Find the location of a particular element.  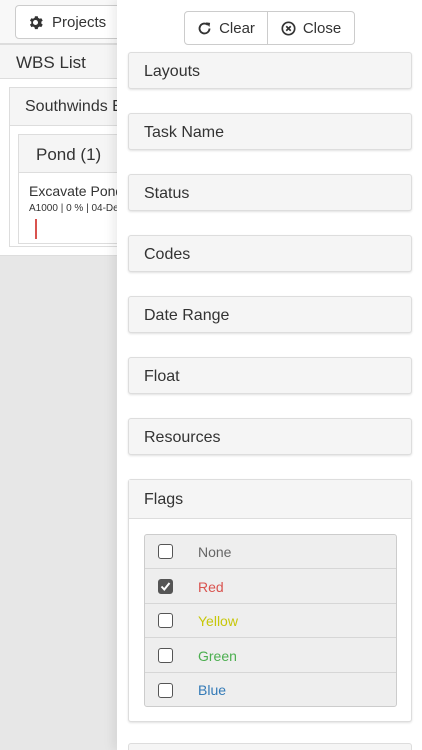

wbs-title: WBS List is located at coordinates (65, 62).